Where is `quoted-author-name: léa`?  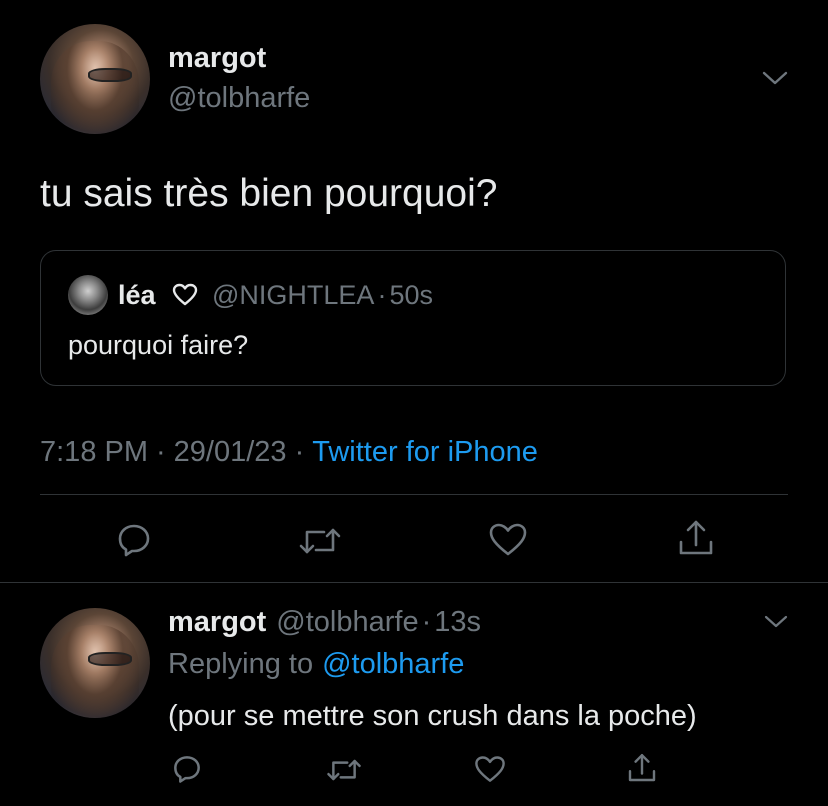 quoted-author-name: léa is located at coordinates (137, 295).